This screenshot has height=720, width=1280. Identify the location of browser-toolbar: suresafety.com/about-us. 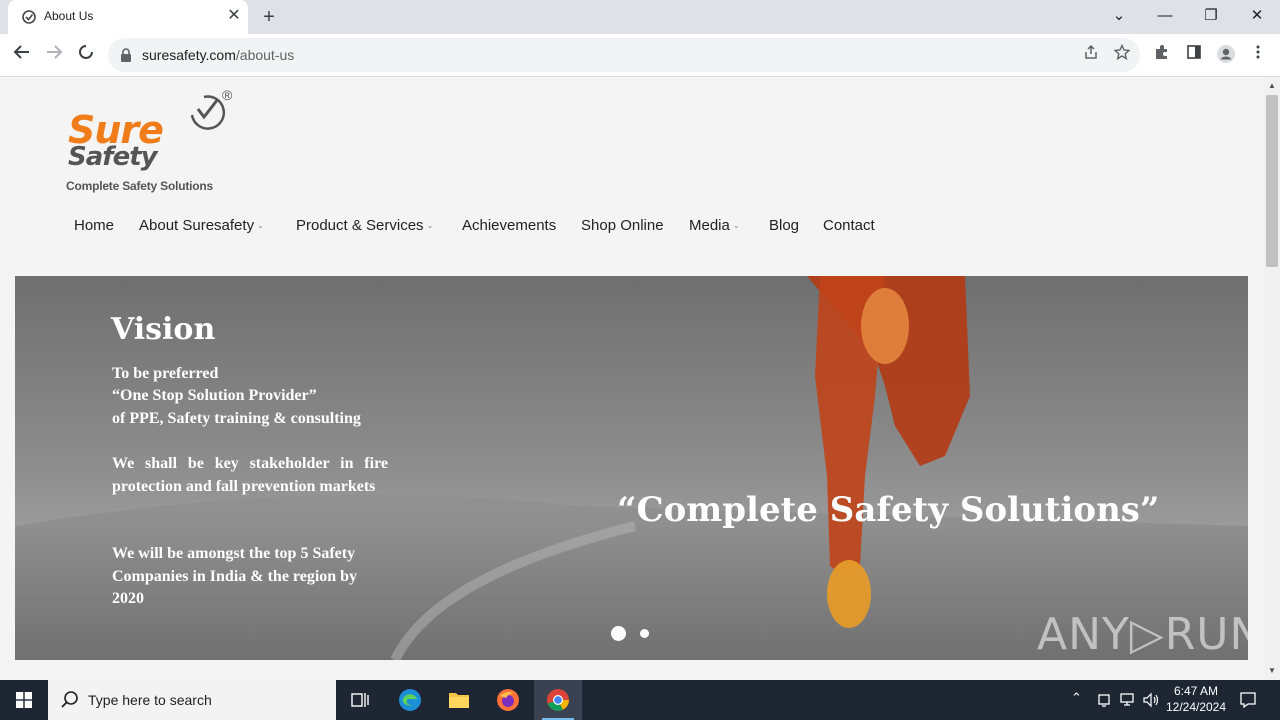
(640, 55).